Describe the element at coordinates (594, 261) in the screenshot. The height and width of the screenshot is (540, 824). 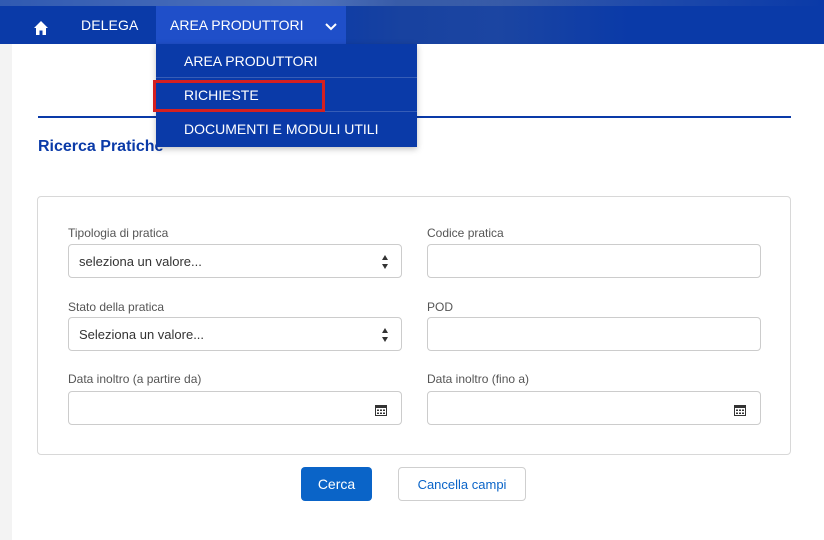
I see `codice-input` at that location.